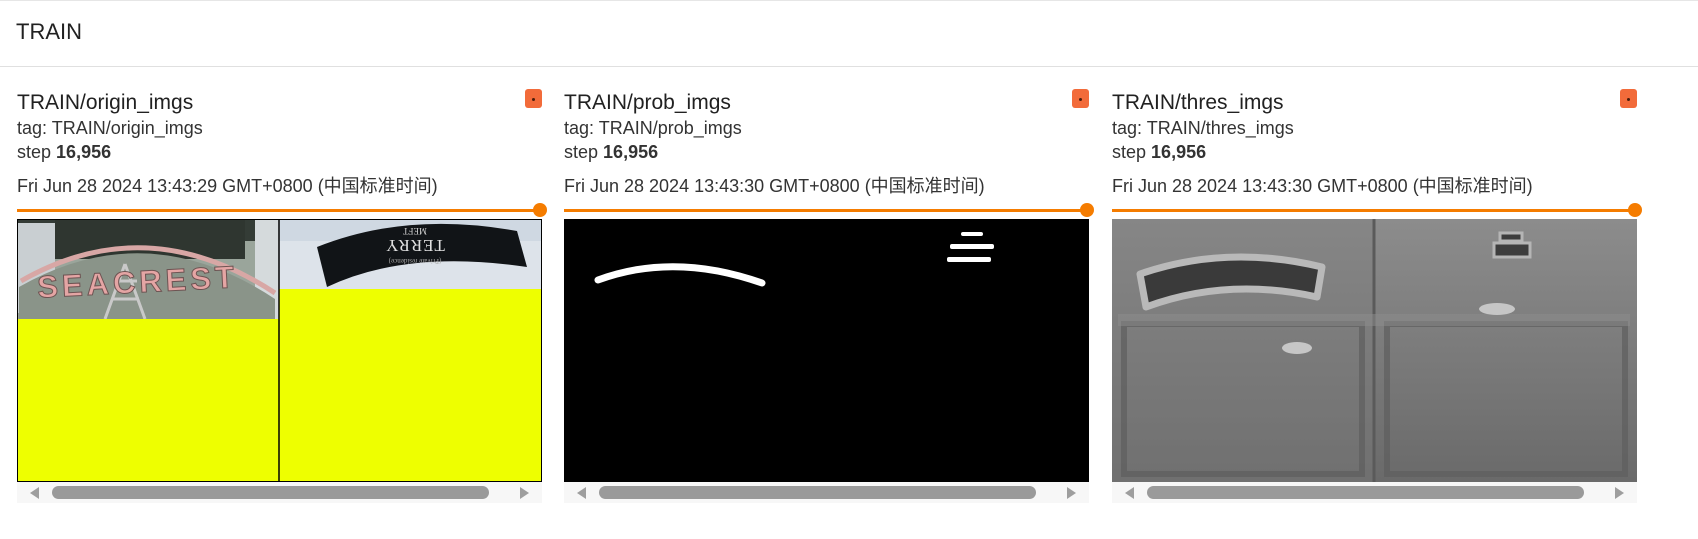 The height and width of the screenshot is (539, 1698). Describe the element at coordinates (653, 128) in the screenshot. I see `card-tag: tag: TRAIN/prob_imgs` at that location.